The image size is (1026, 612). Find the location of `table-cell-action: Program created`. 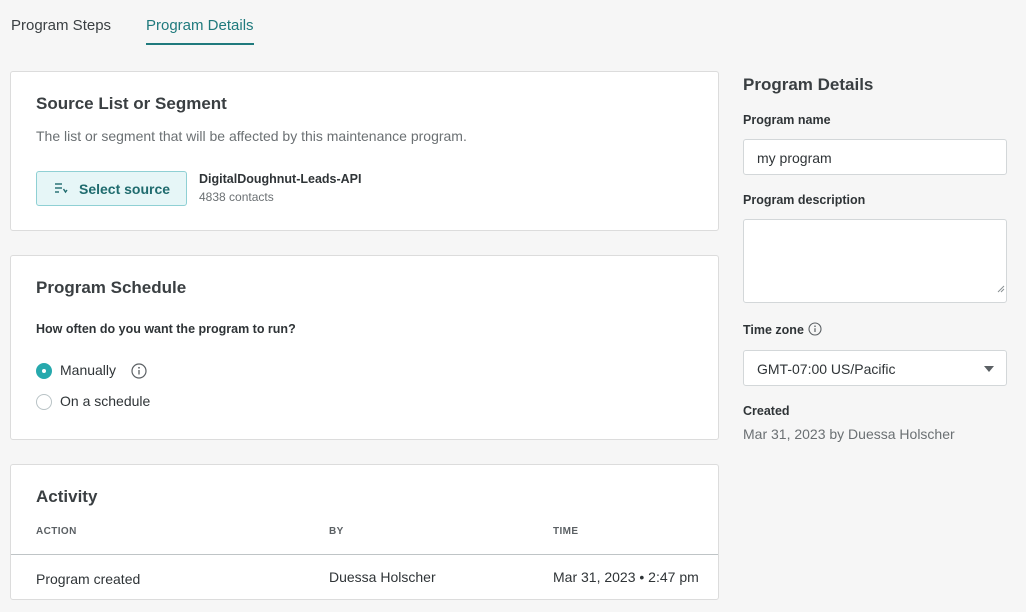

table-cell-action: Program created is located at coordinates (88, 579).